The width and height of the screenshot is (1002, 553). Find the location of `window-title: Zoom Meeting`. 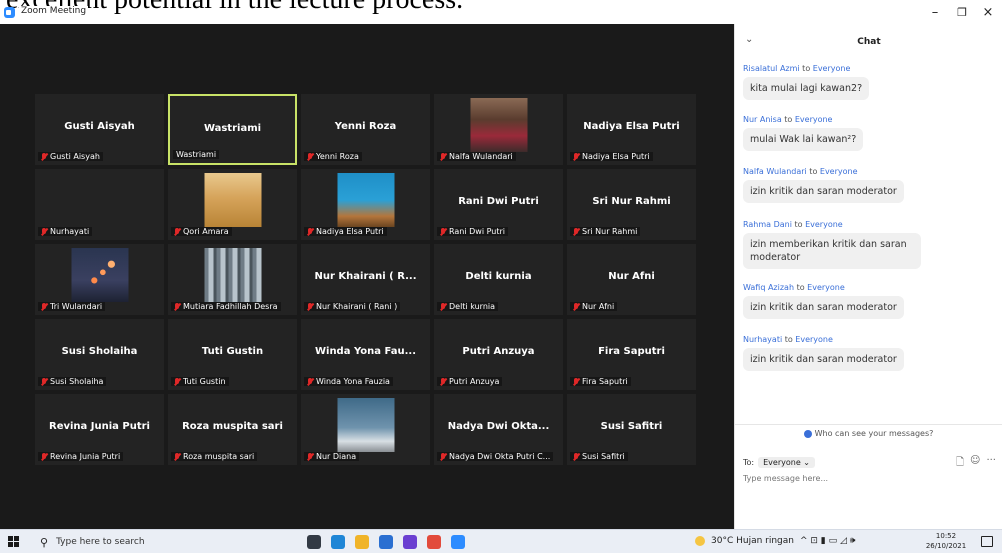

window-title: Zoom Meeting is located at coordinates (54, 11).